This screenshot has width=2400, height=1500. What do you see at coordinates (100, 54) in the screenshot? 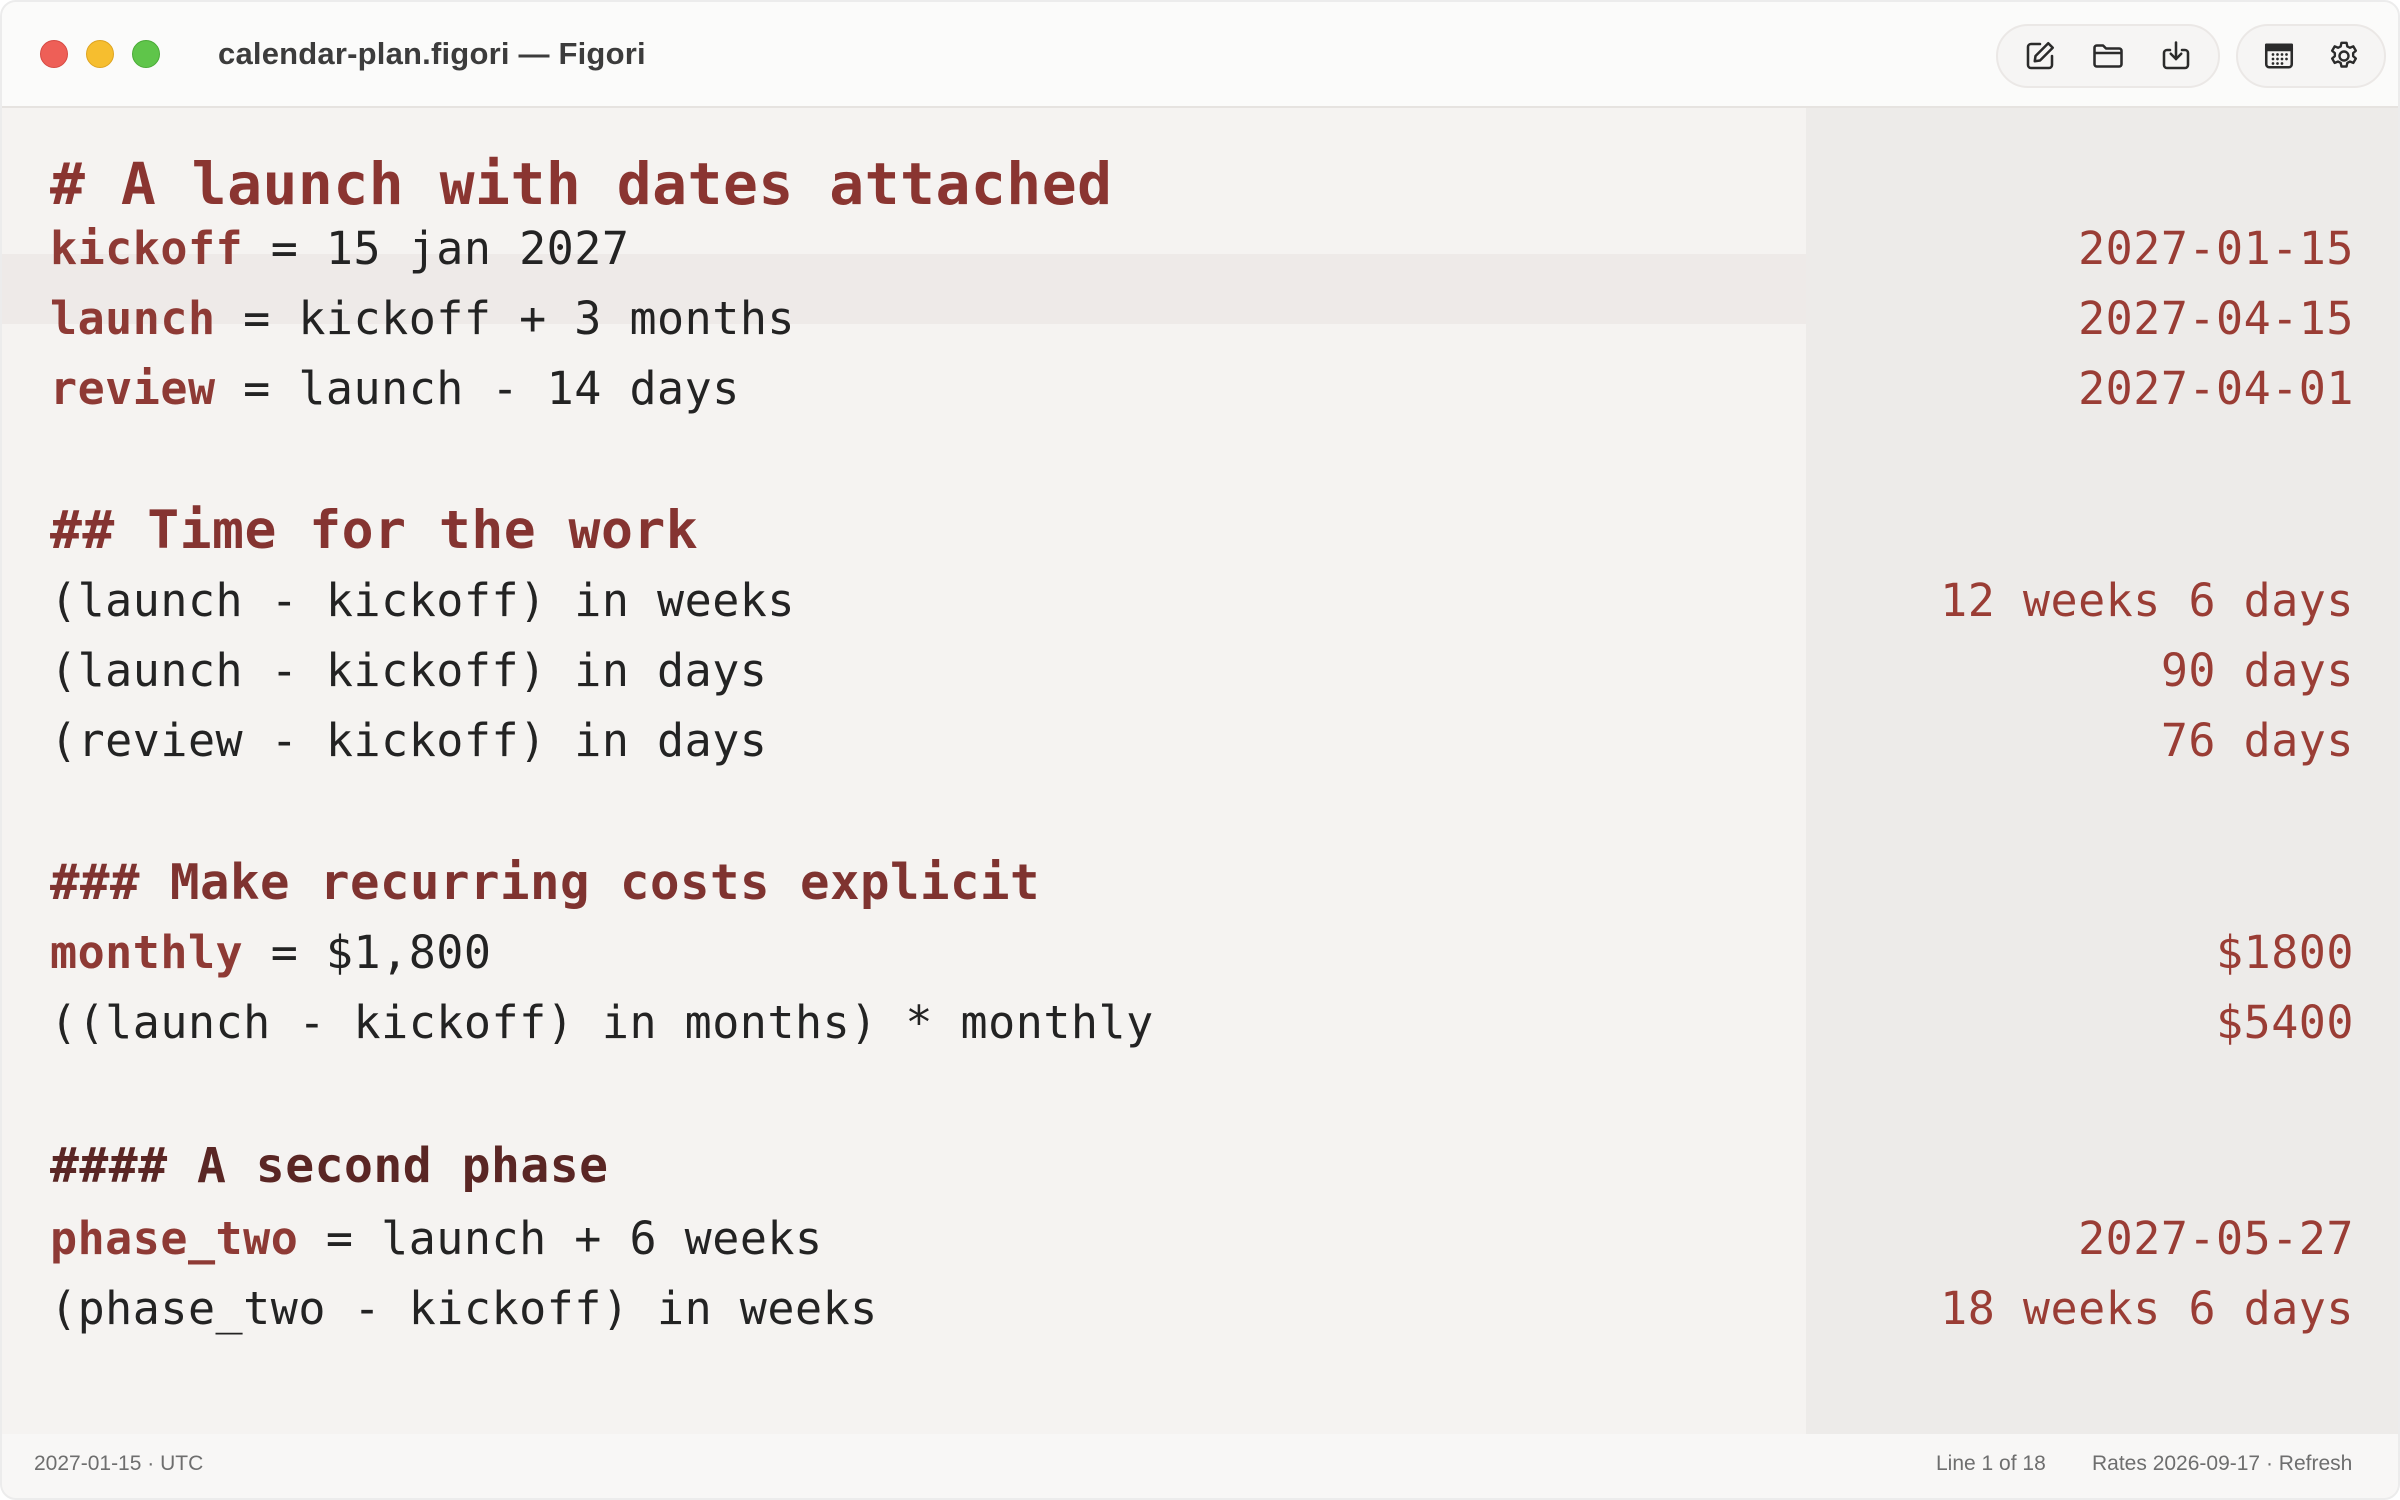
I see `minimize-window-button` at bounding box center [100, 54].